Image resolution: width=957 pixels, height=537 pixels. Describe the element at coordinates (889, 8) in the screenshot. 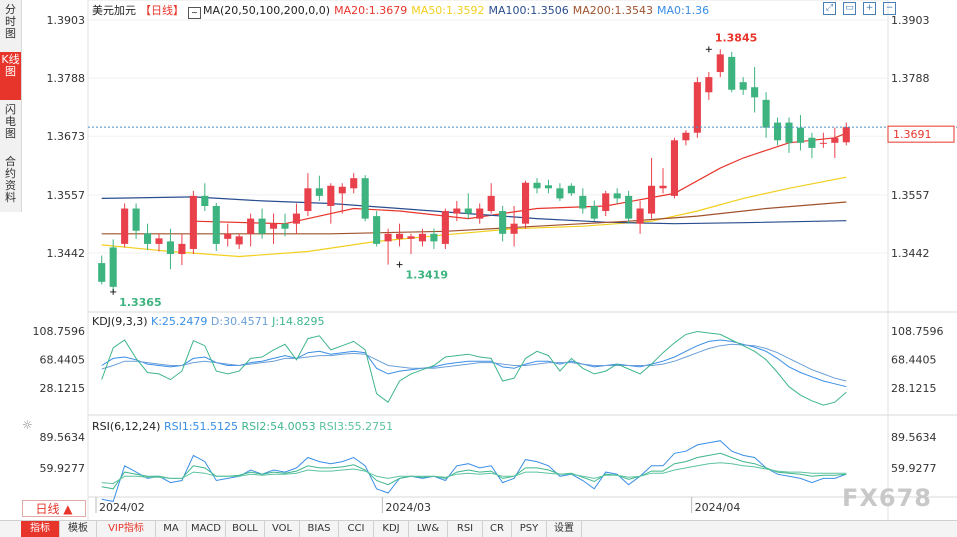

I see `zoom-out-icon: −` at that location.